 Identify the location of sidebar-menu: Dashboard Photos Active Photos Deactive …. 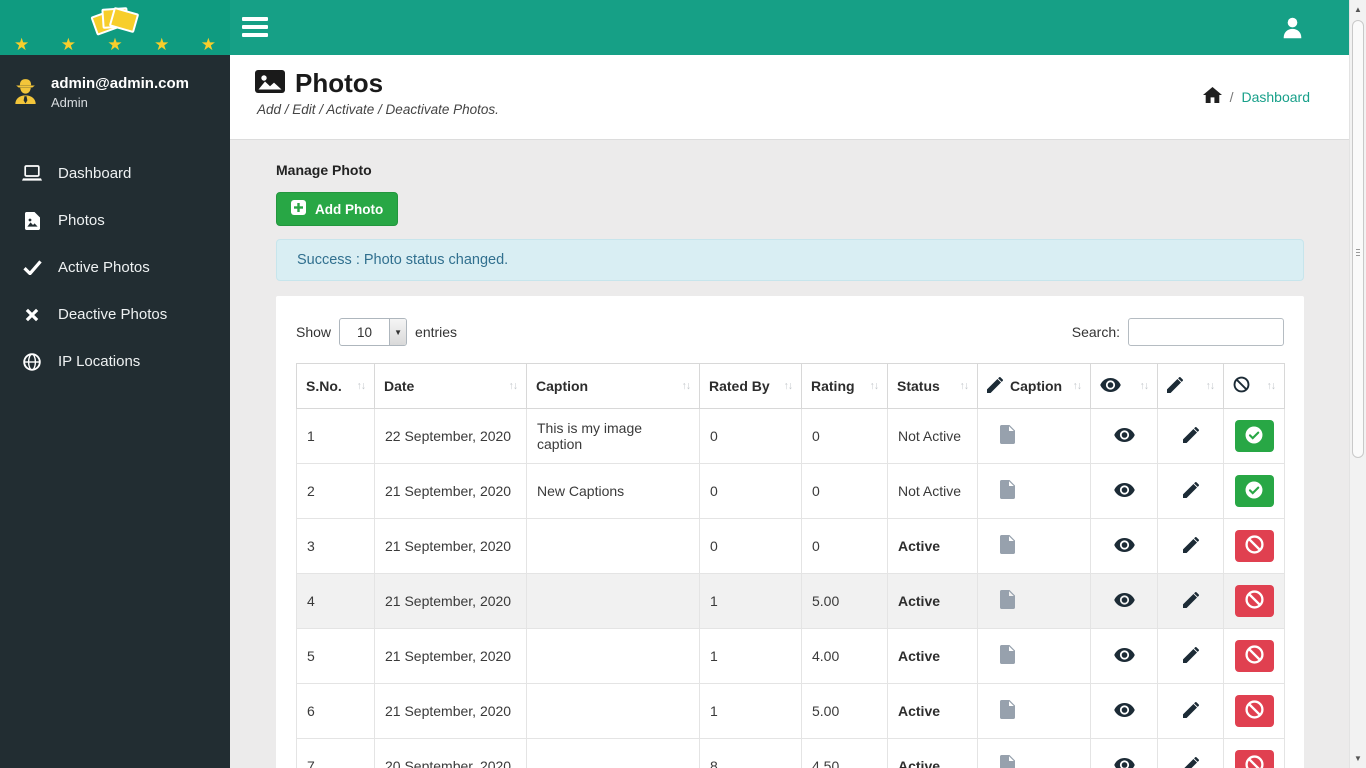
(115, 267).